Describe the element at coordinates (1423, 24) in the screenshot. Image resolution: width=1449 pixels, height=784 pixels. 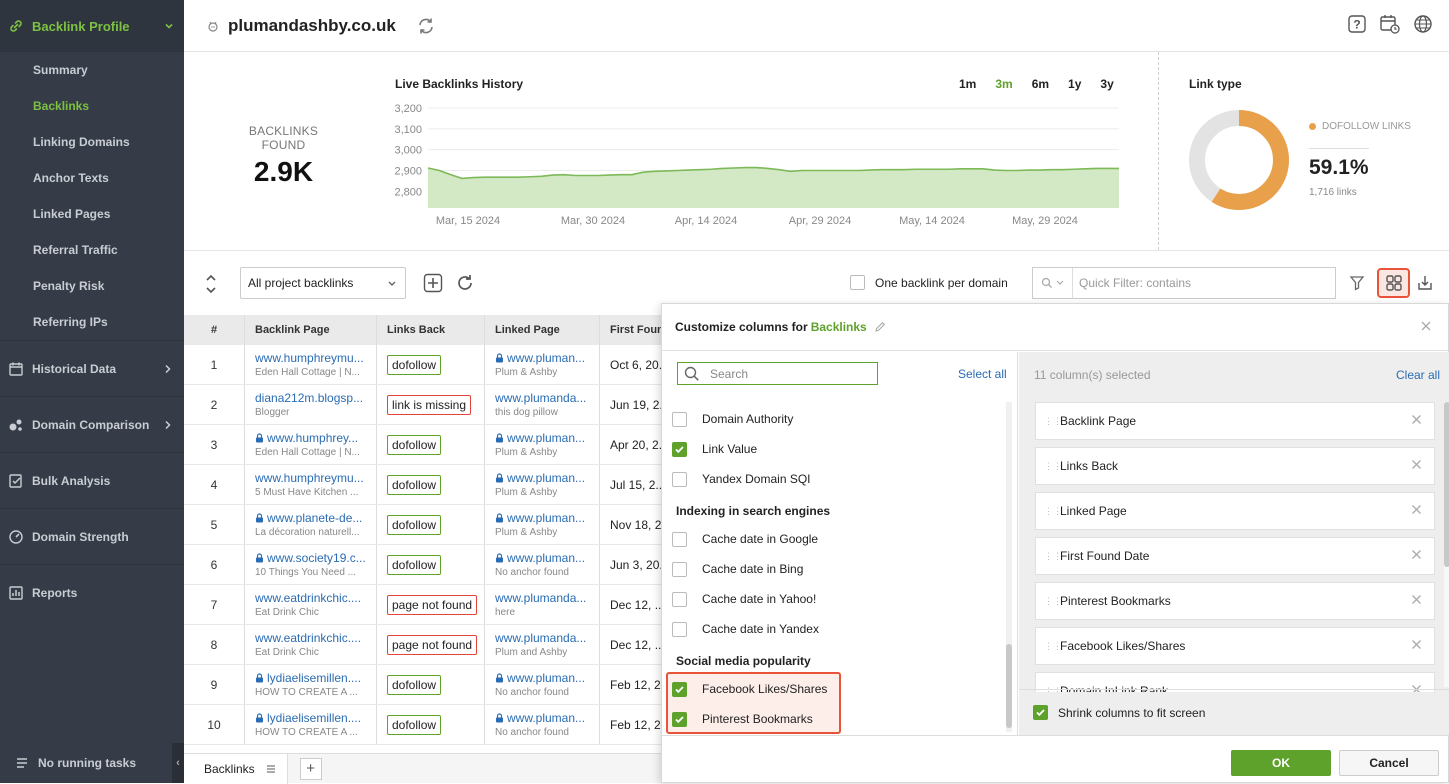
I see `globe-icon` at that location.